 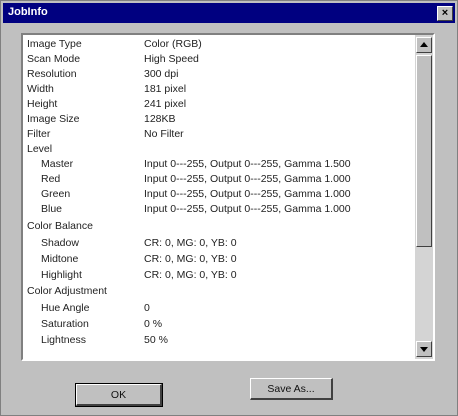 What do you see at coordinates (173, 44) in the screenshot?
I see `row-value: Color (RGB)` at bounding box center [173, 44].